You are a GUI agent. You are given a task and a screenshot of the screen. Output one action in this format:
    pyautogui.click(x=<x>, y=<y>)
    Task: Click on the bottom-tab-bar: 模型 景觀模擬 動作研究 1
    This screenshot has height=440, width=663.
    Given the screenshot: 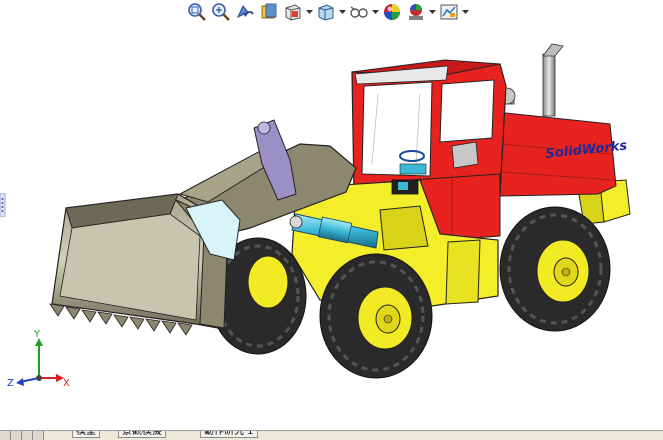 What is the action you would take?
    pyautogui.click(x=331, y=435)
    